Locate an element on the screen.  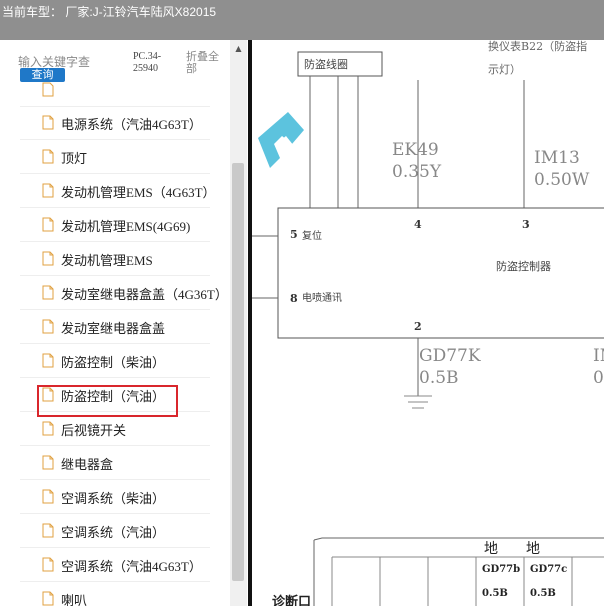
tree-item: 继电器盒 is located at coordinates (115, 463).